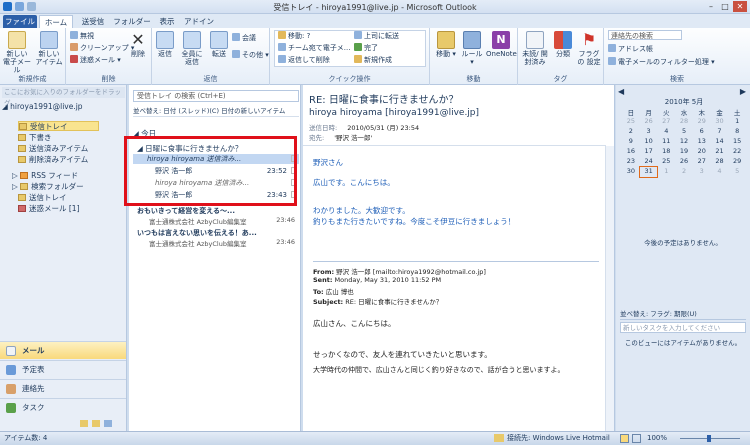  What do you see at coordinates (53, 160) in the screenshot?
I see `folder-deleted: 削除済みアイテム` at bounding box center [53, 160].